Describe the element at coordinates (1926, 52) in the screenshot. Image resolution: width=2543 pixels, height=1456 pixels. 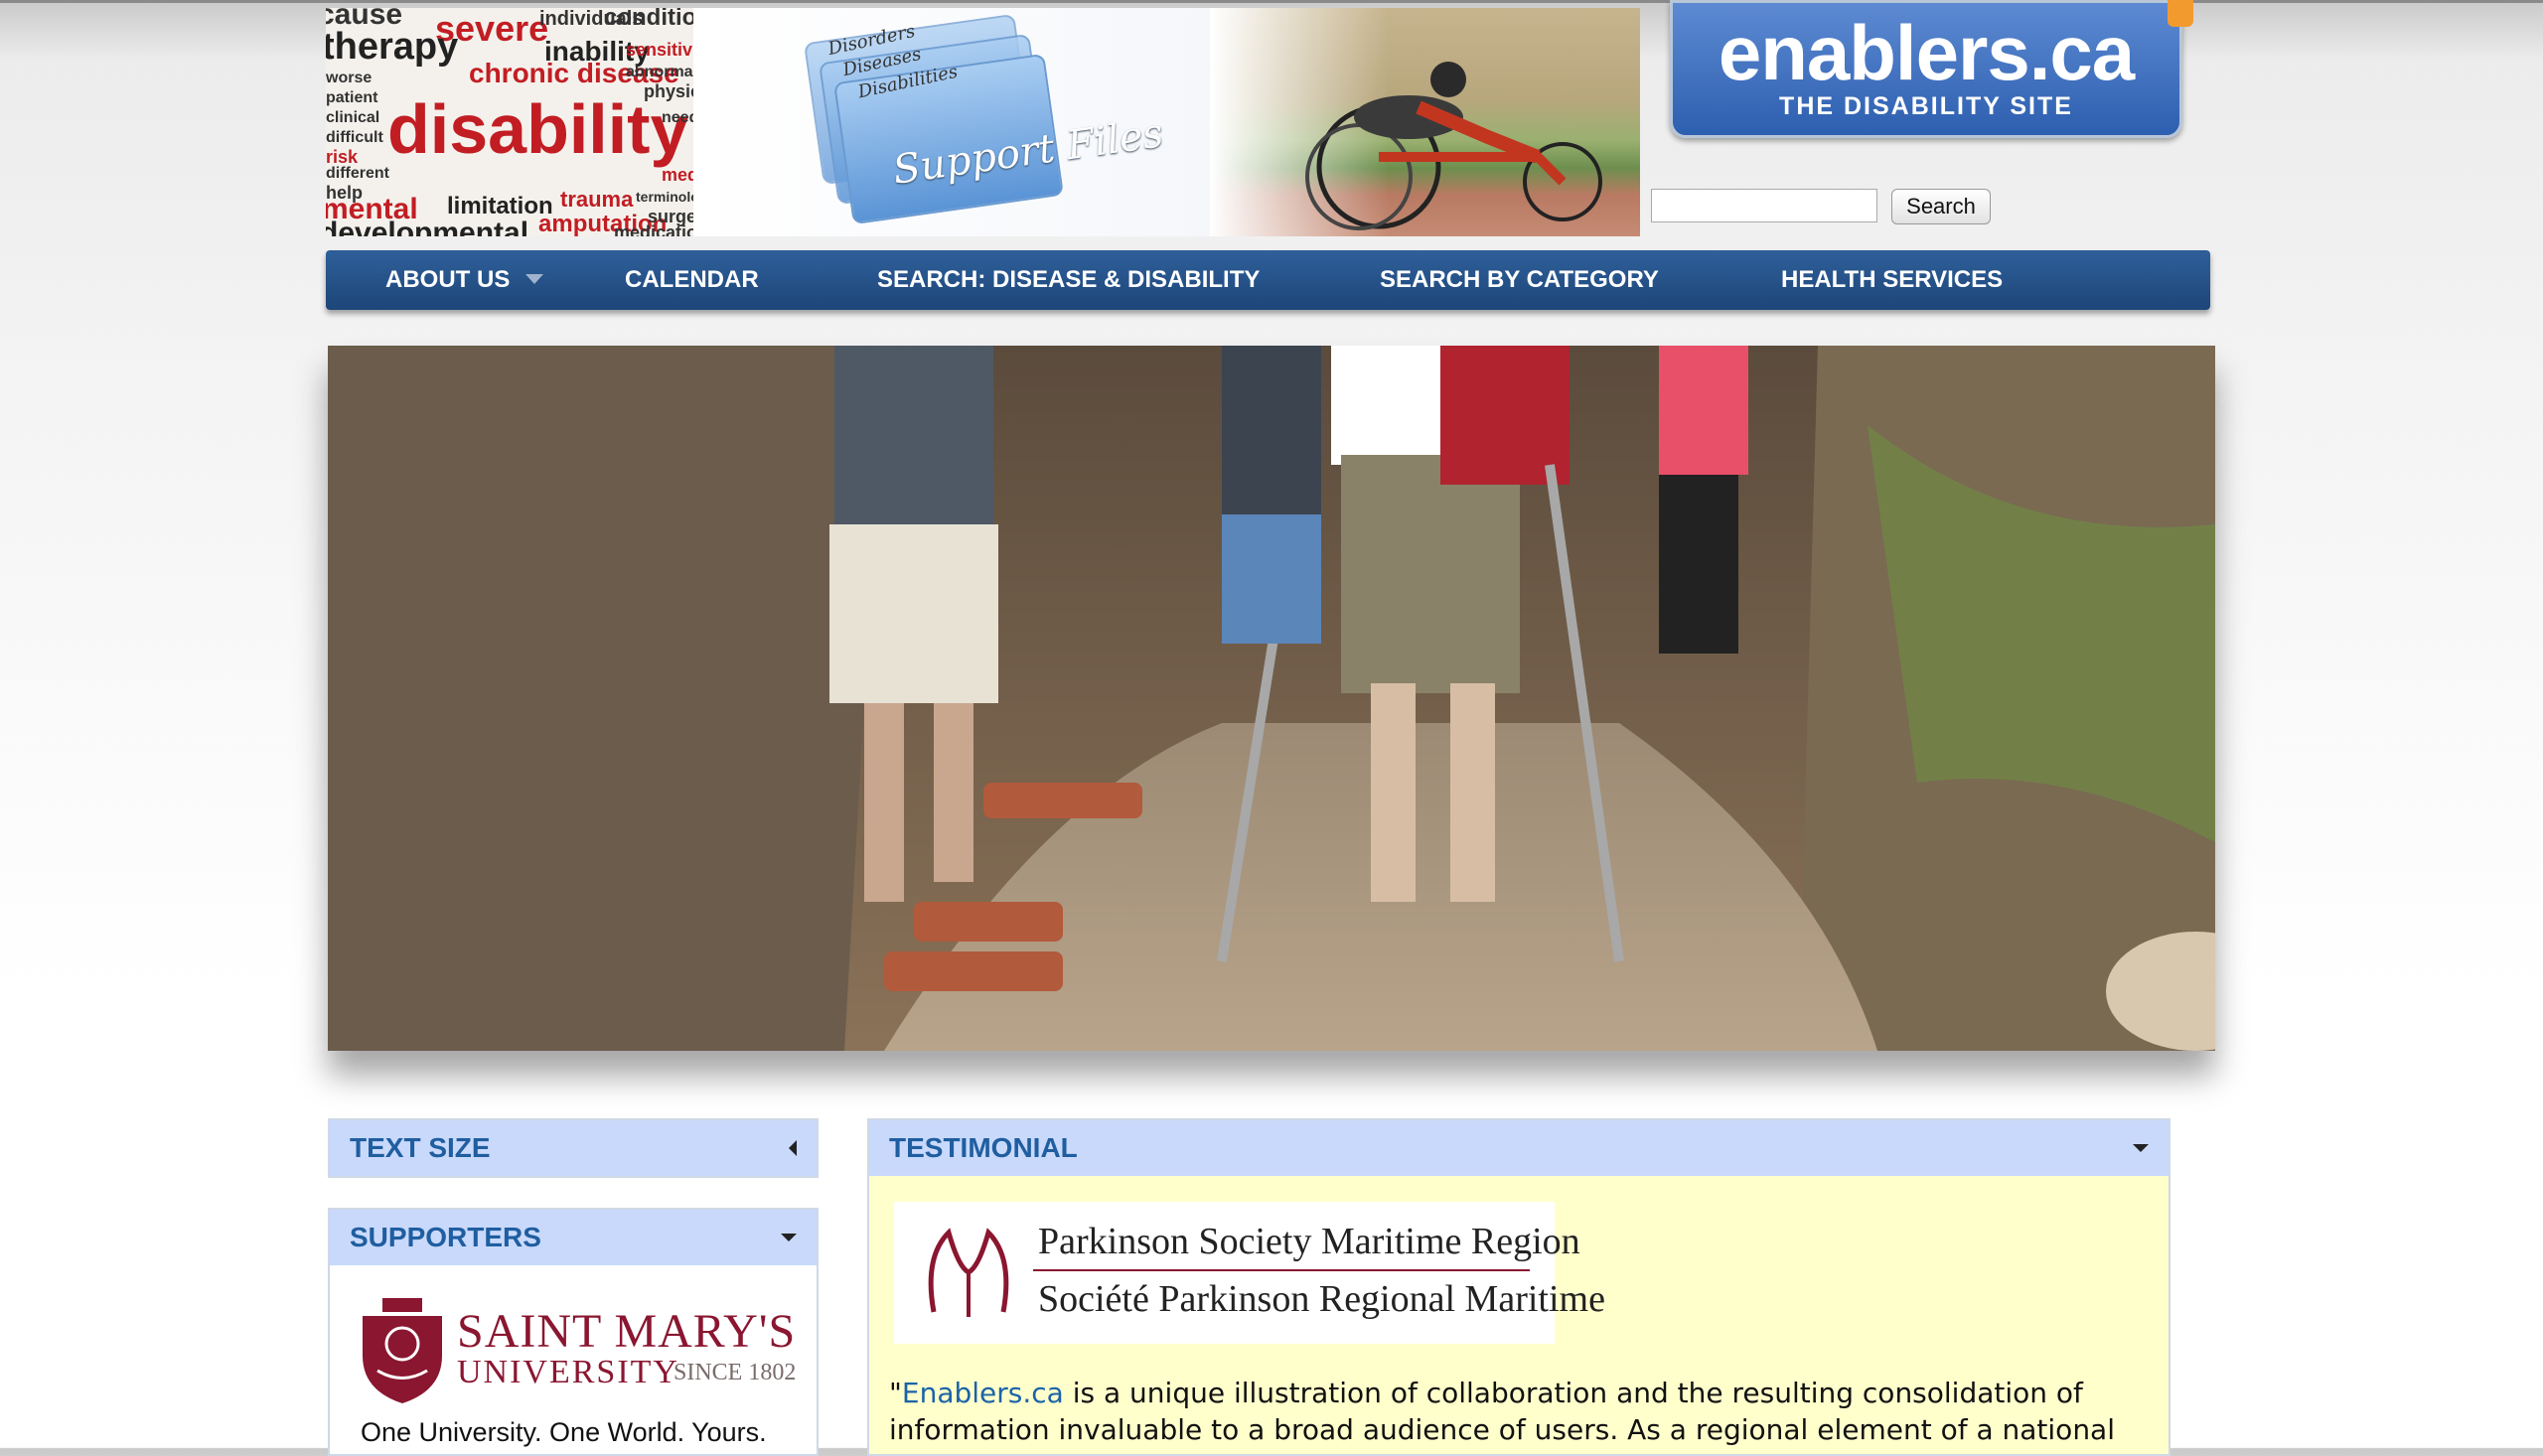
I see `logo-title: enablers.ca` at that location.